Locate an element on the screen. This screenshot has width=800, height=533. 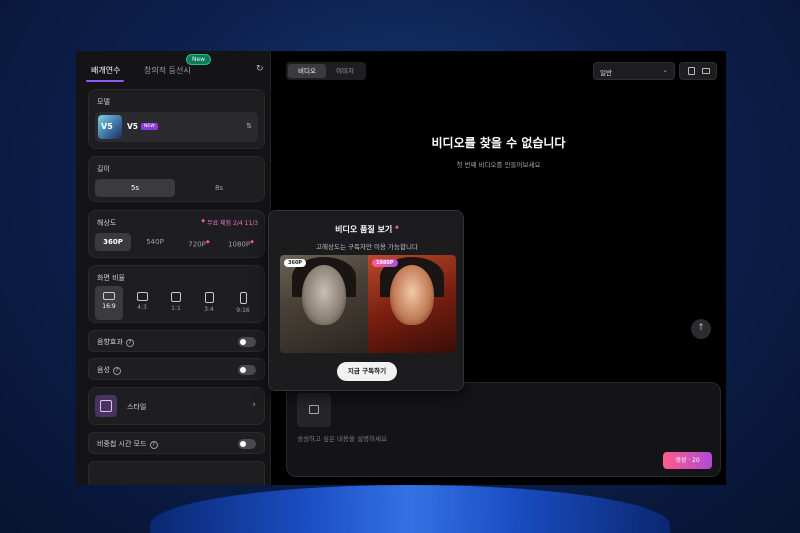
resolution-540p: 540P is located at coordinates (155, 242).